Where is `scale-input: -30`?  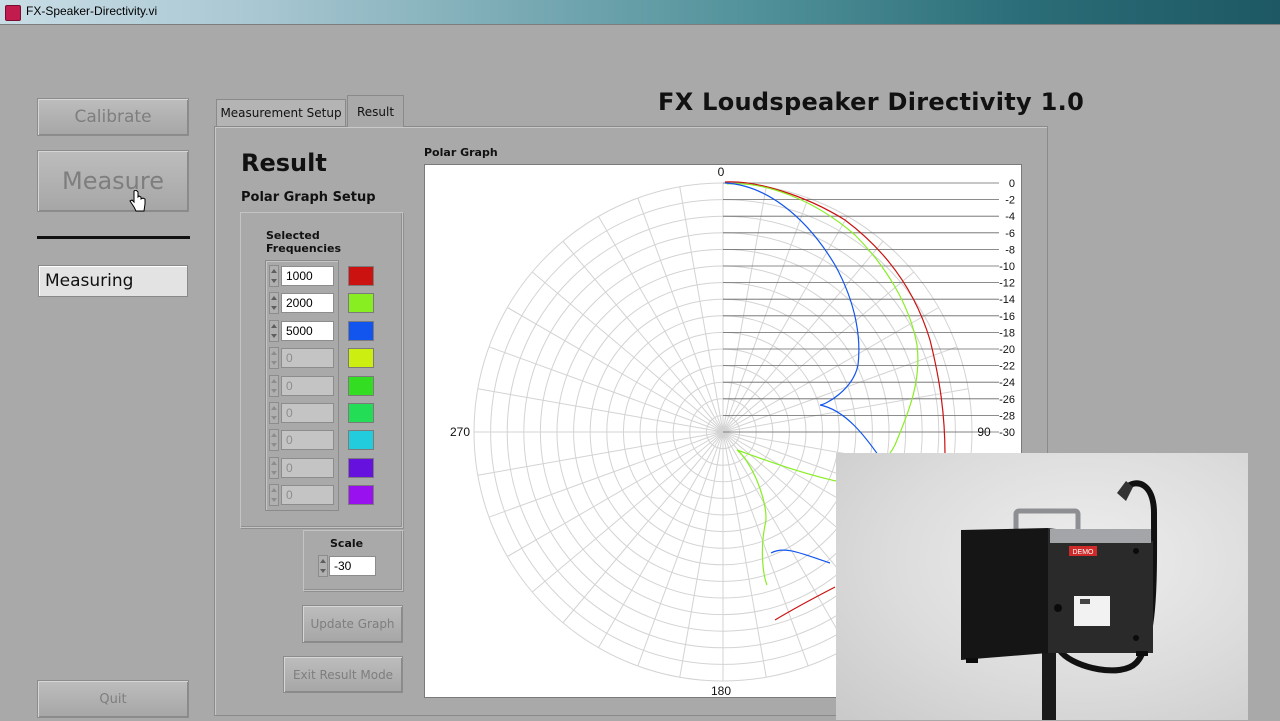
scale-input: -30 is located at coordinates (352, 566).